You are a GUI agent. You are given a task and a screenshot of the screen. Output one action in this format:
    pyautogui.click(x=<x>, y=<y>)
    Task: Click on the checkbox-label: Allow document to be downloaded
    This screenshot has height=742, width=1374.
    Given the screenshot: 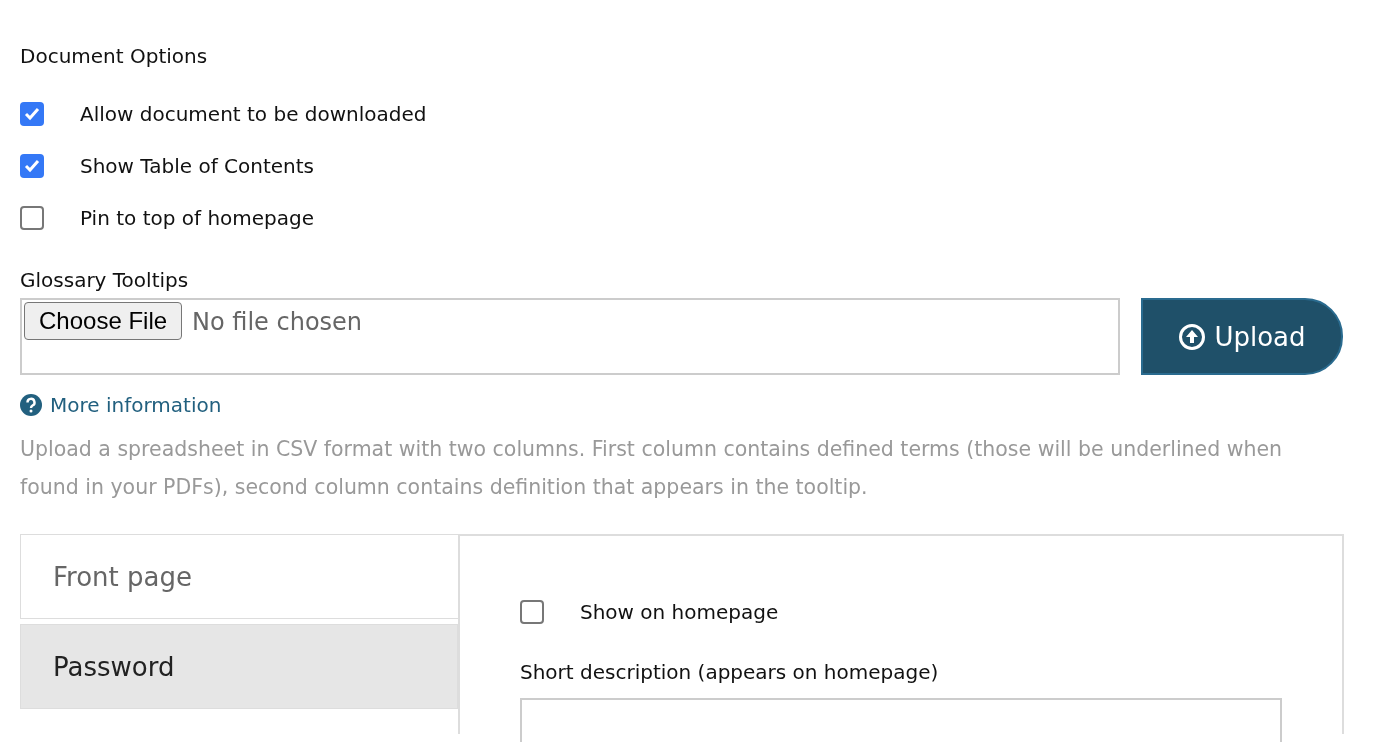 What is the action you would take?
    pyautogui.click(x=253, y=114)
    